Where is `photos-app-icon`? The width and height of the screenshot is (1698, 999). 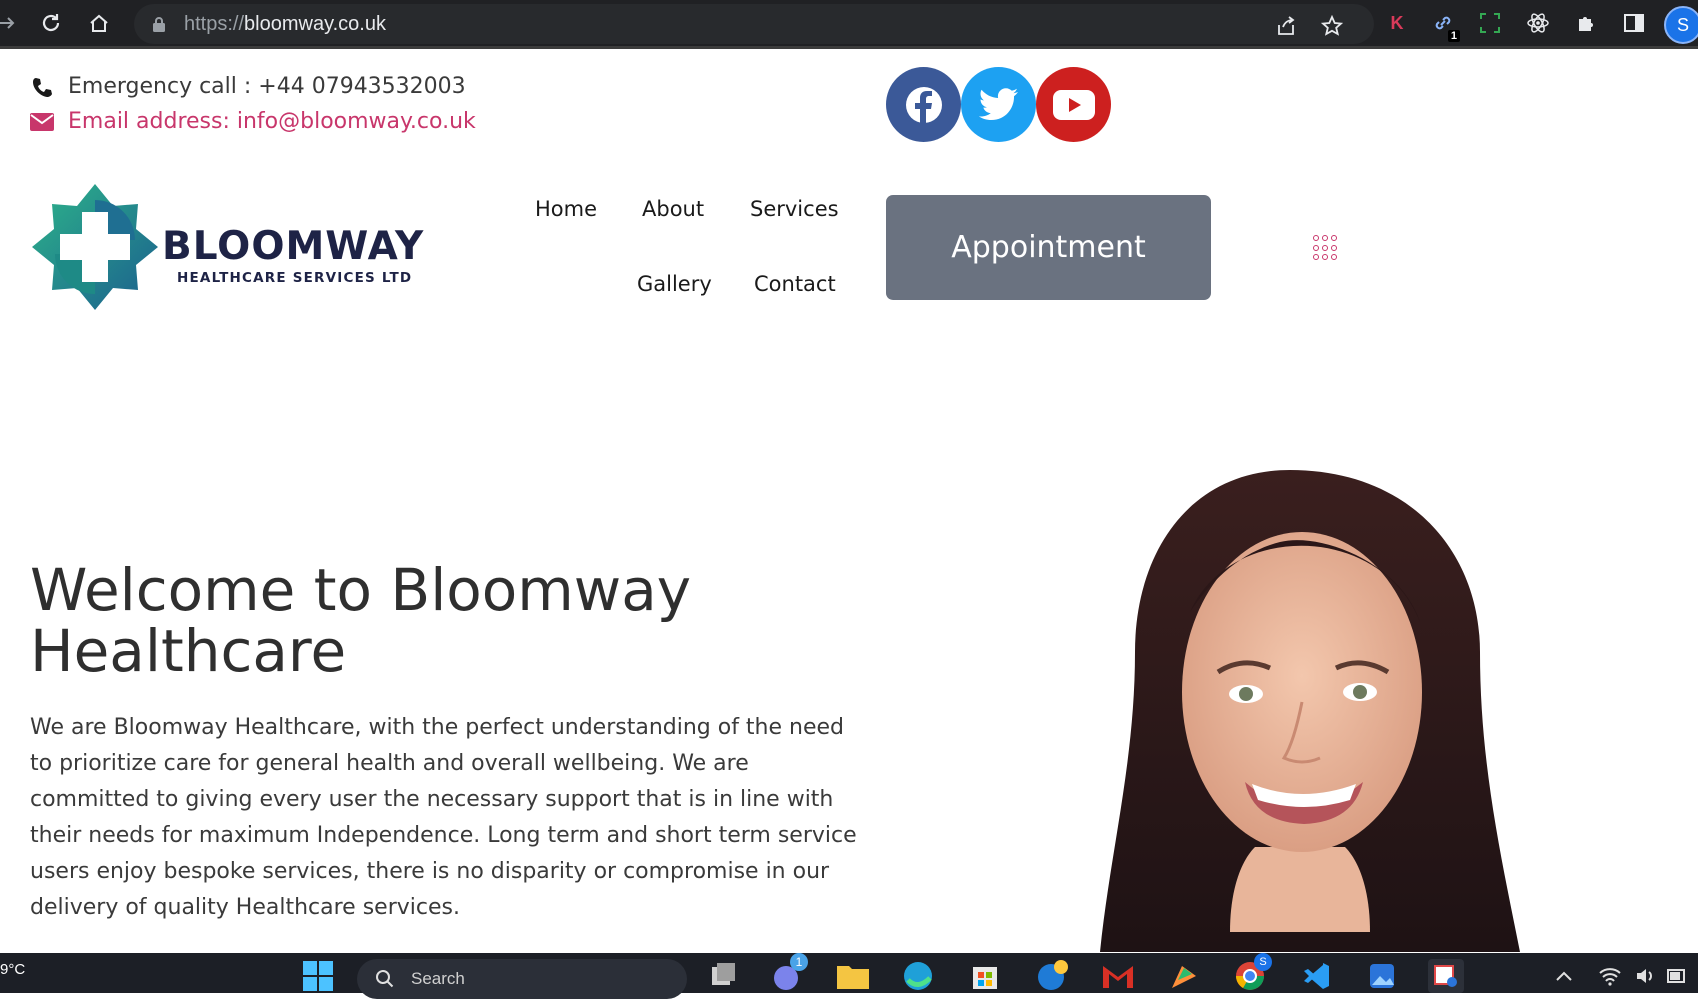
photos-app-icon is located at coordinates (1382, 976).